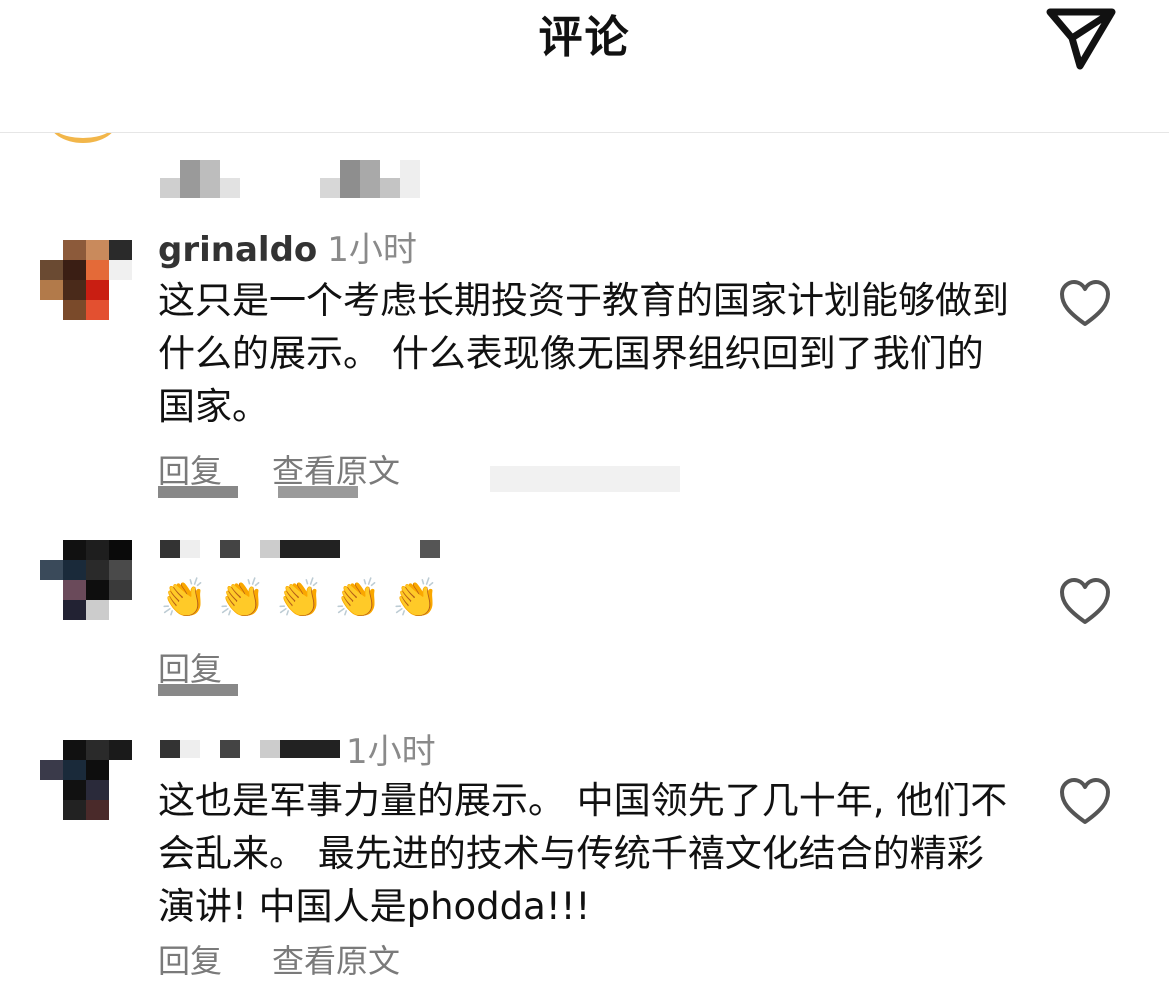 The width and height of the screenshot is (1169, 982). I want to click on comment-meta: grinaldo 1小时, so click(287, 246).